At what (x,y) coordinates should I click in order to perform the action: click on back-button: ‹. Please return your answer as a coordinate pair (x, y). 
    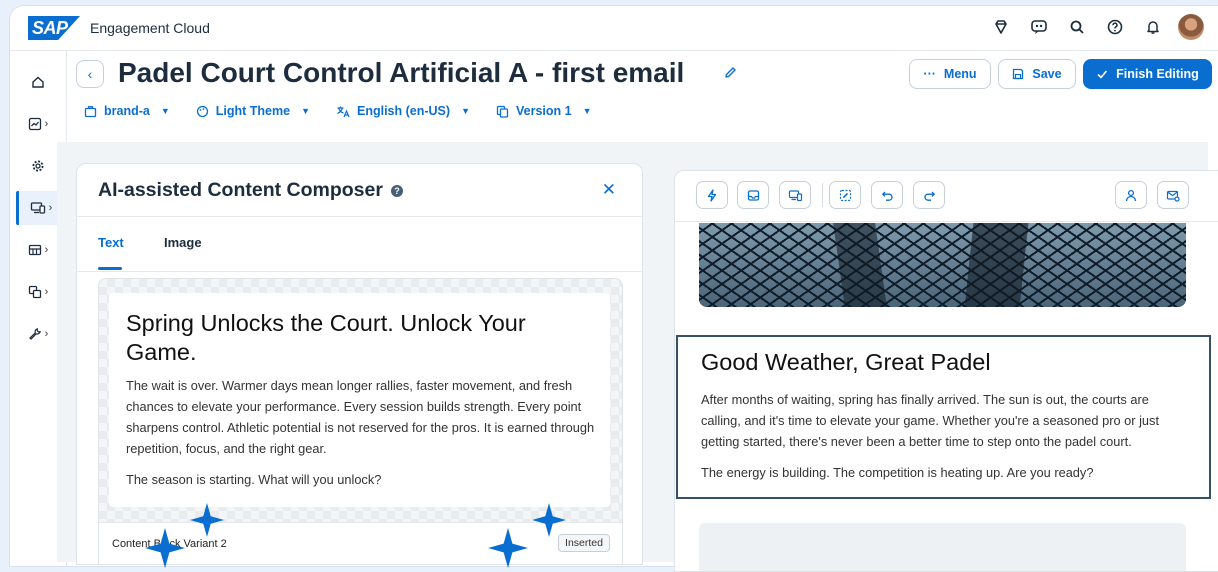
    Looking at the image, I should click on (90, 74).